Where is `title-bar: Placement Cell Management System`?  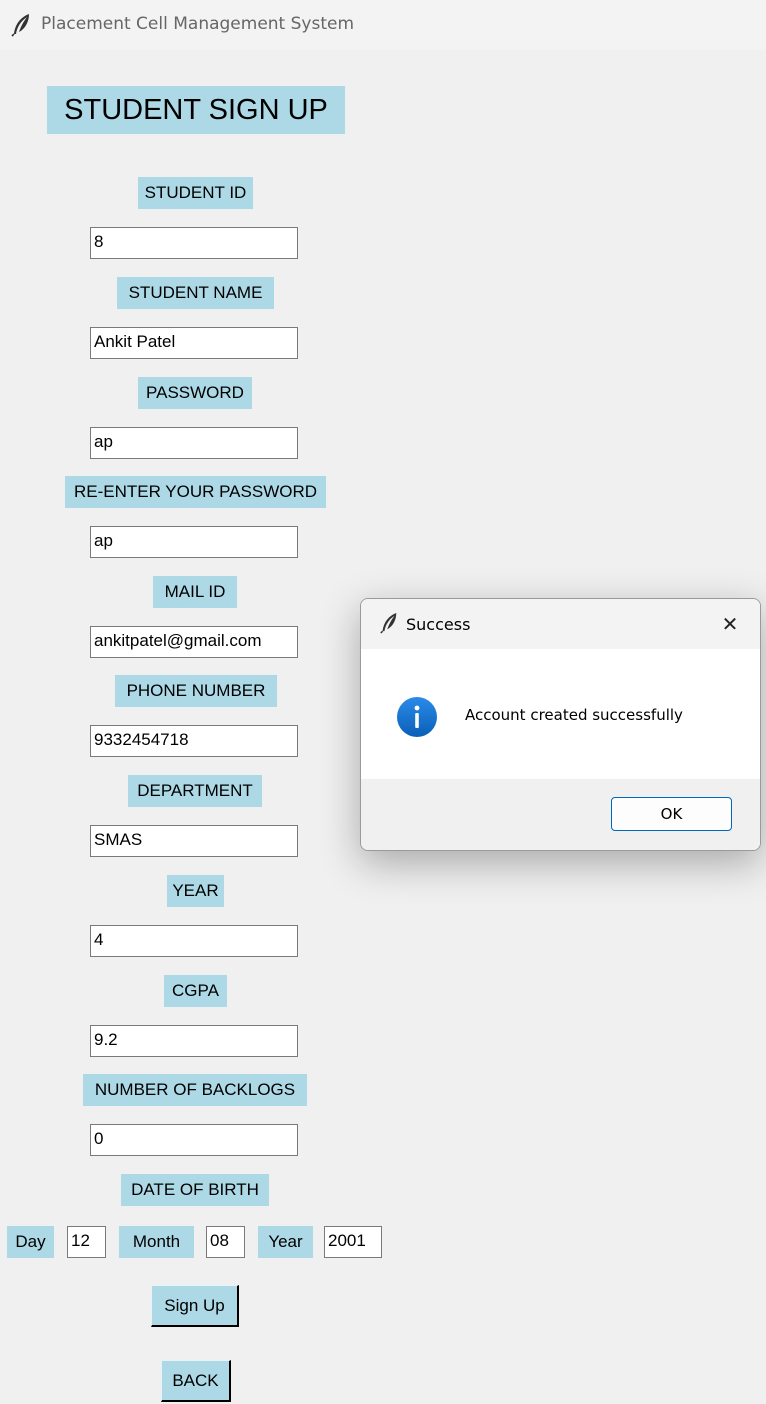 title-bar: Placement Cell Management System is located at coordinates (383, 25).